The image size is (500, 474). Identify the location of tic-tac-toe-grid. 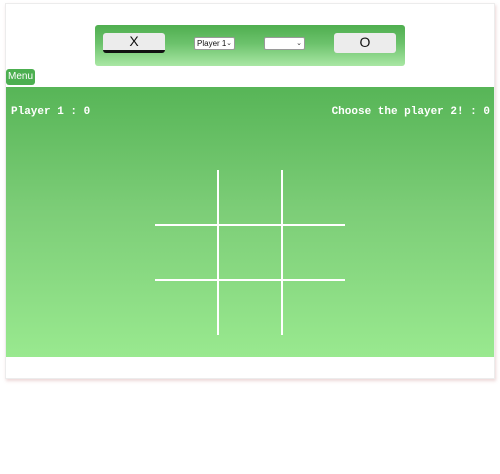
(250, 252).